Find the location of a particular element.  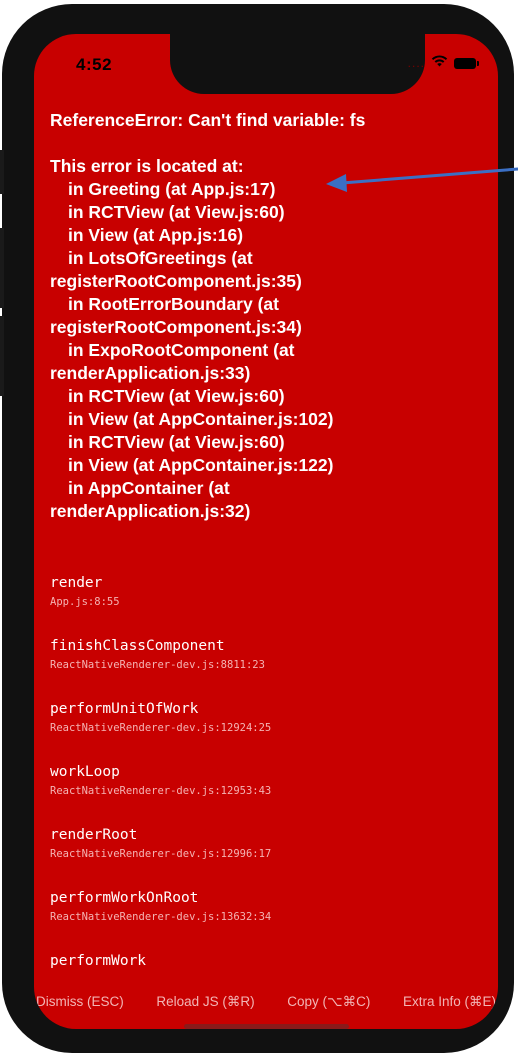

stack-frame-location: ReactNativeRenderer-dev.js:12953:43 is located at coordinates (161, 791).